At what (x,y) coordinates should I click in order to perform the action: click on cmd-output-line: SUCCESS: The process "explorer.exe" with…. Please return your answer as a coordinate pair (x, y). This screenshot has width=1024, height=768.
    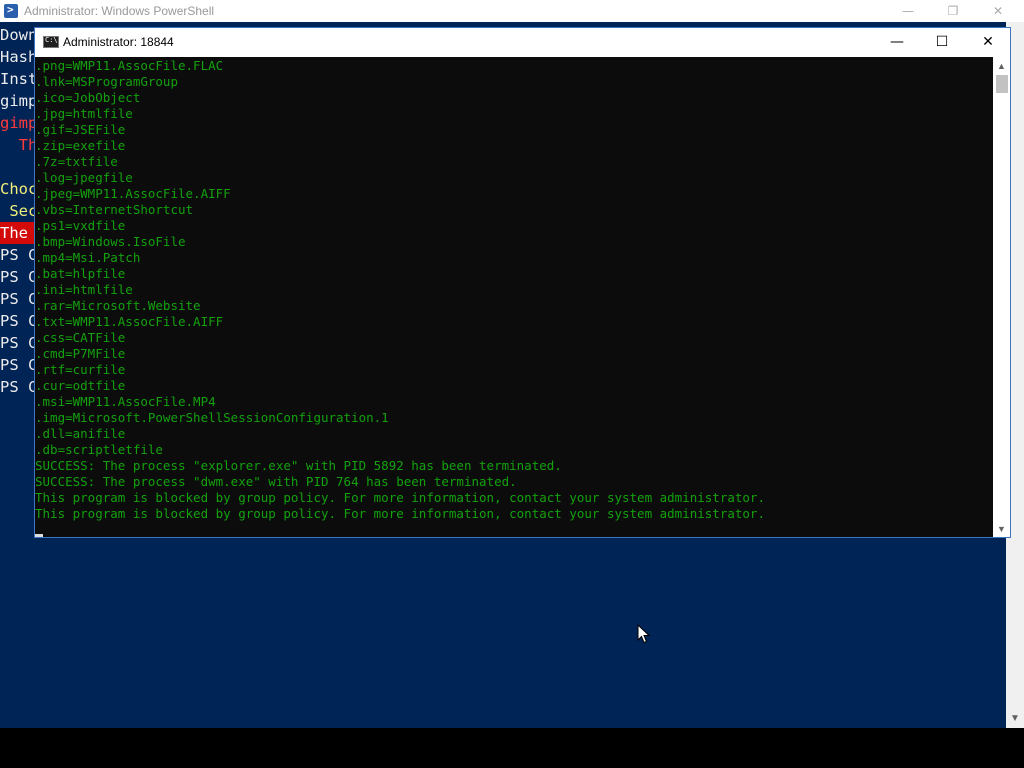
    Looking at the image, I should click on (298, 465).